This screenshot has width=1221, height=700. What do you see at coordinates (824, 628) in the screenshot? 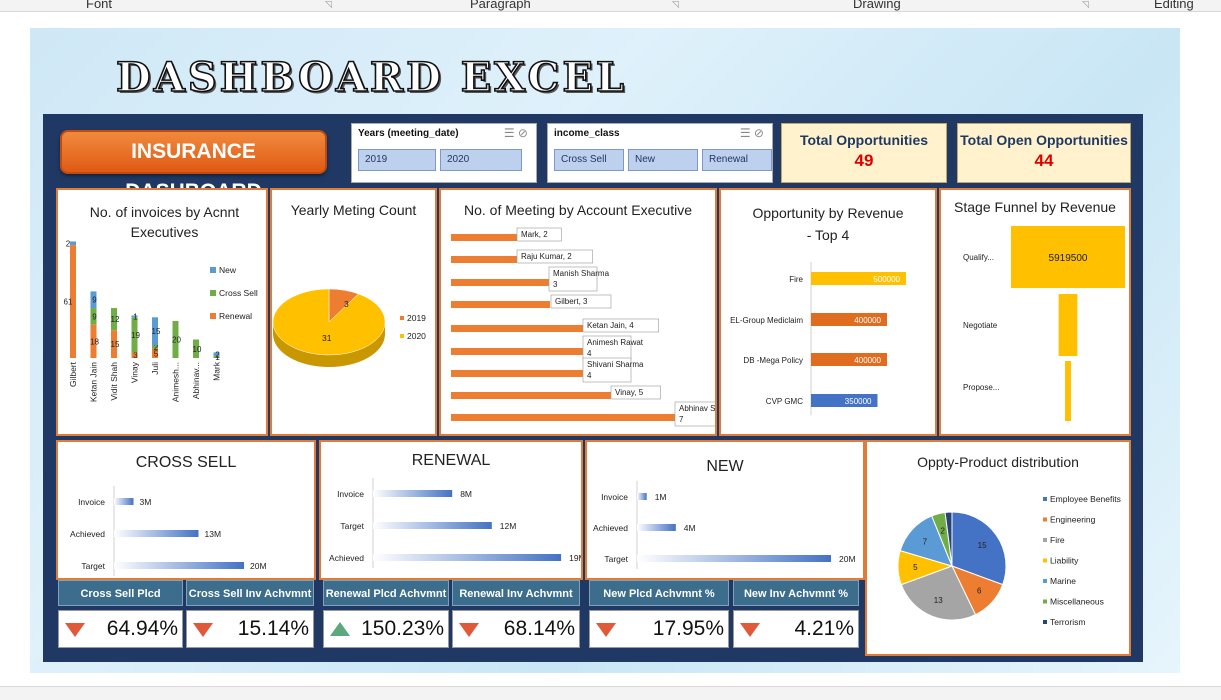
I see `achievement-value: 4.21%` at bounding box center [824, 628].